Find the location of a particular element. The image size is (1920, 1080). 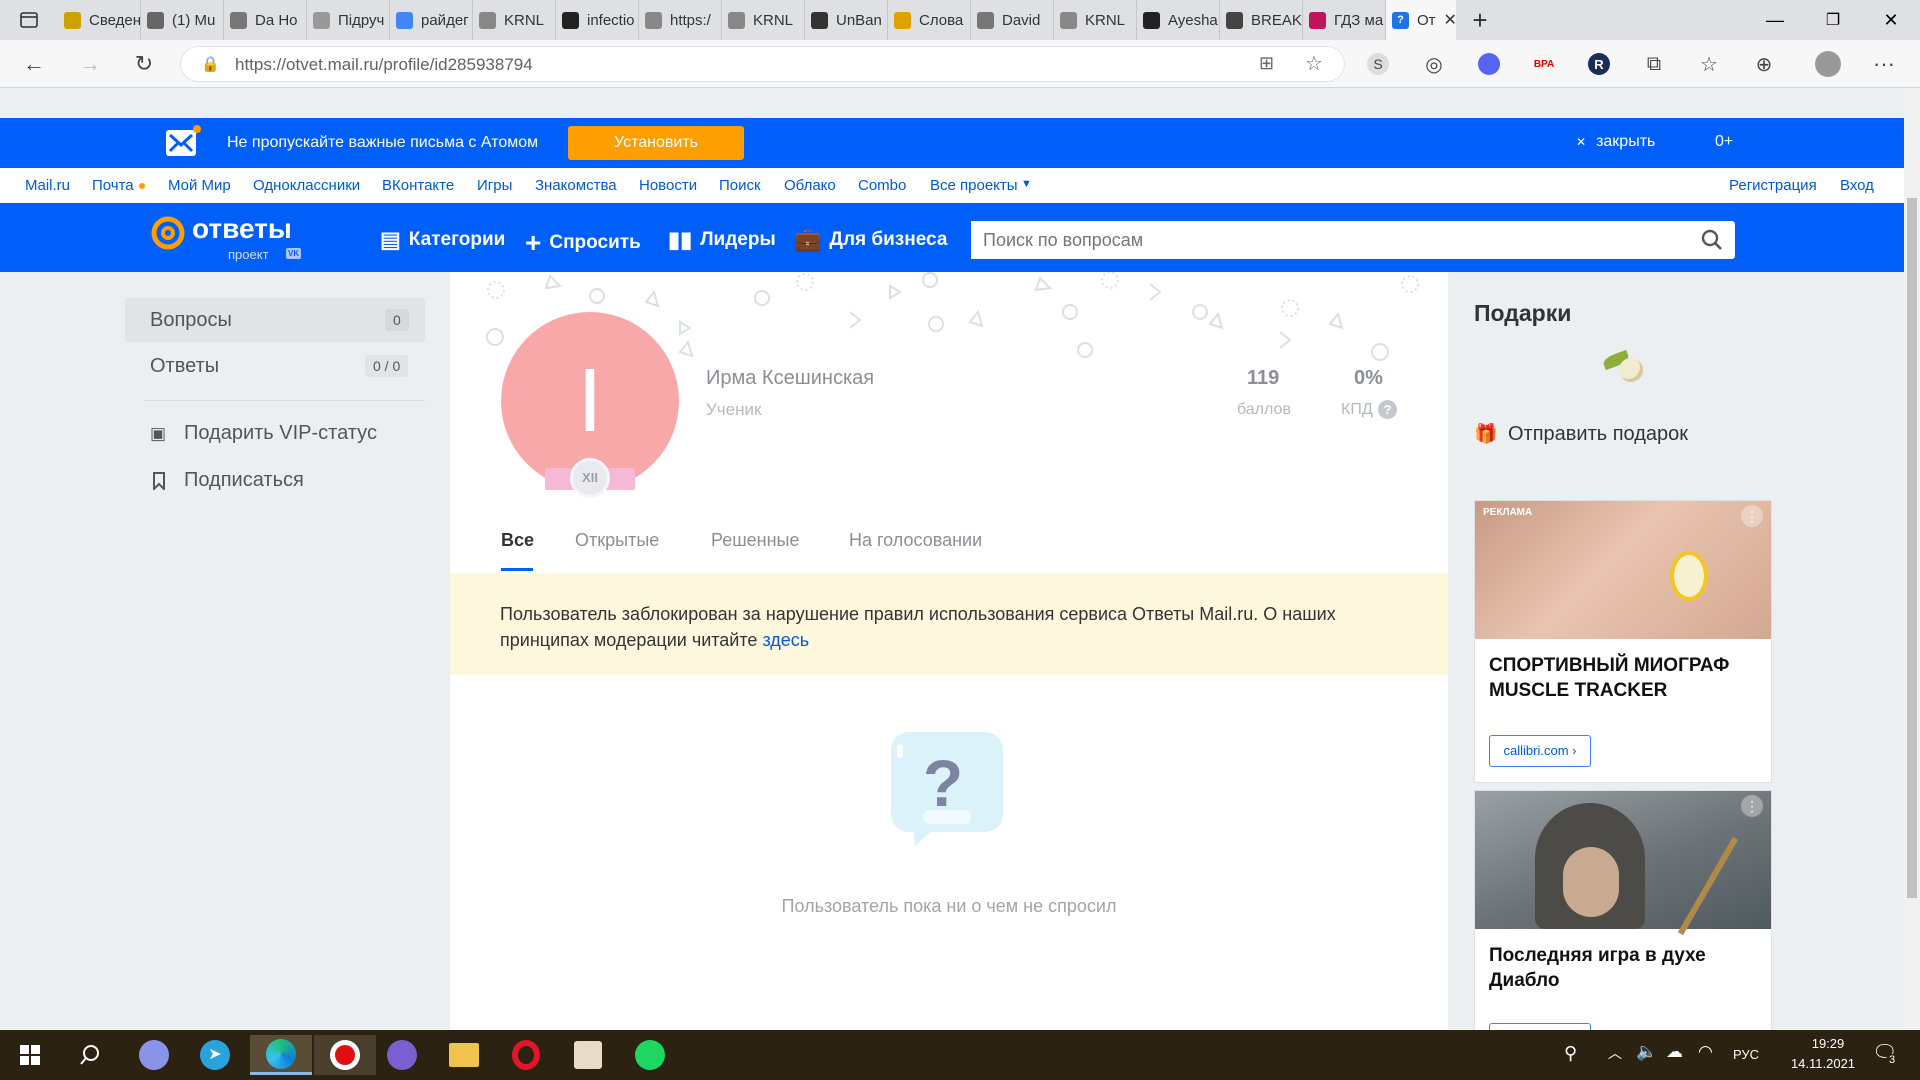

sidebar-item-questions: Вопросы 0 is located at coordinates (275, 320).